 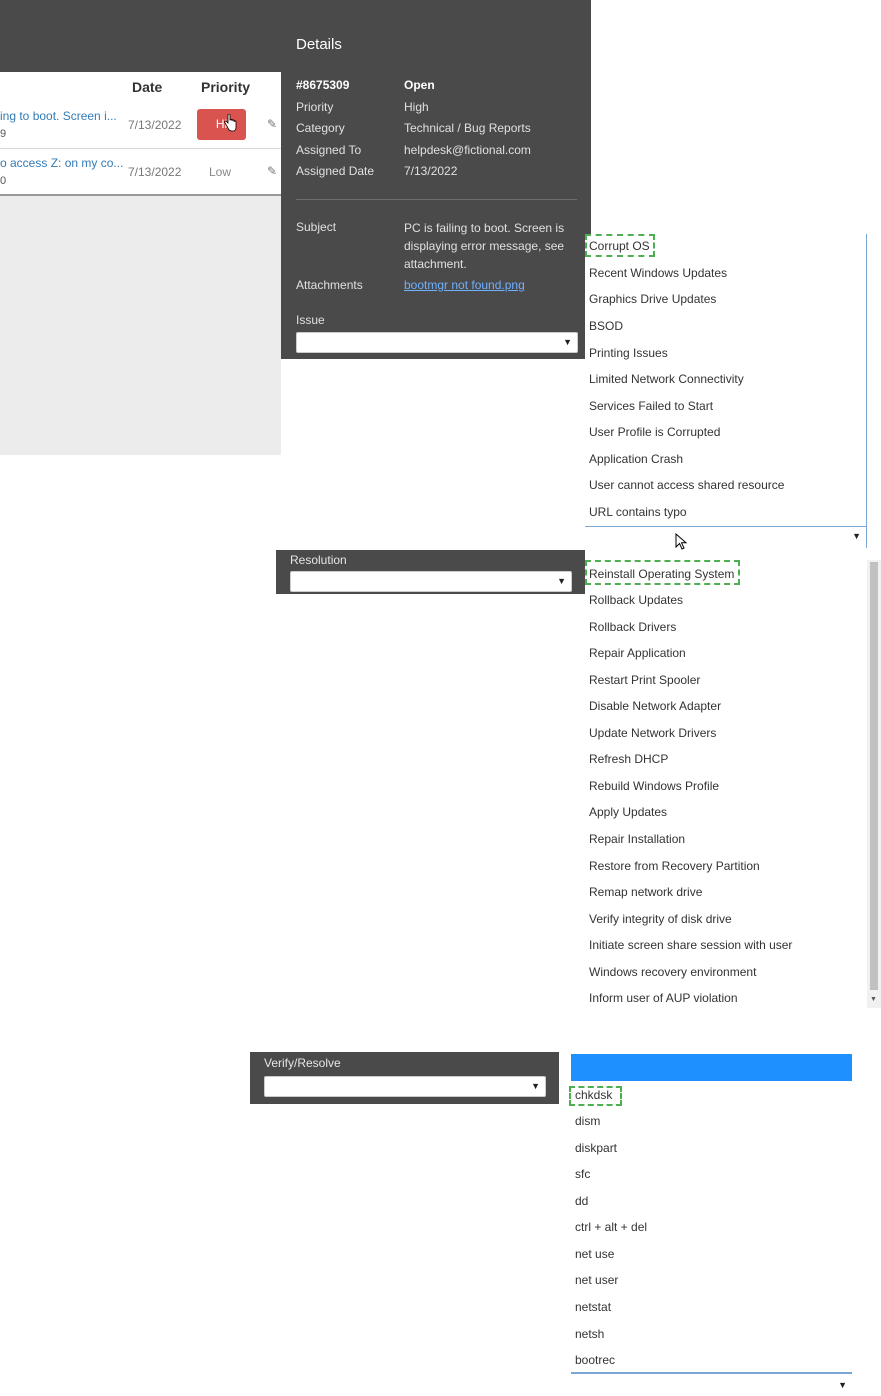 What do you see at coordinates (405, 1086) in the screenshot?
I see `verify-select: ▼` at bounding box center [405, 1086].